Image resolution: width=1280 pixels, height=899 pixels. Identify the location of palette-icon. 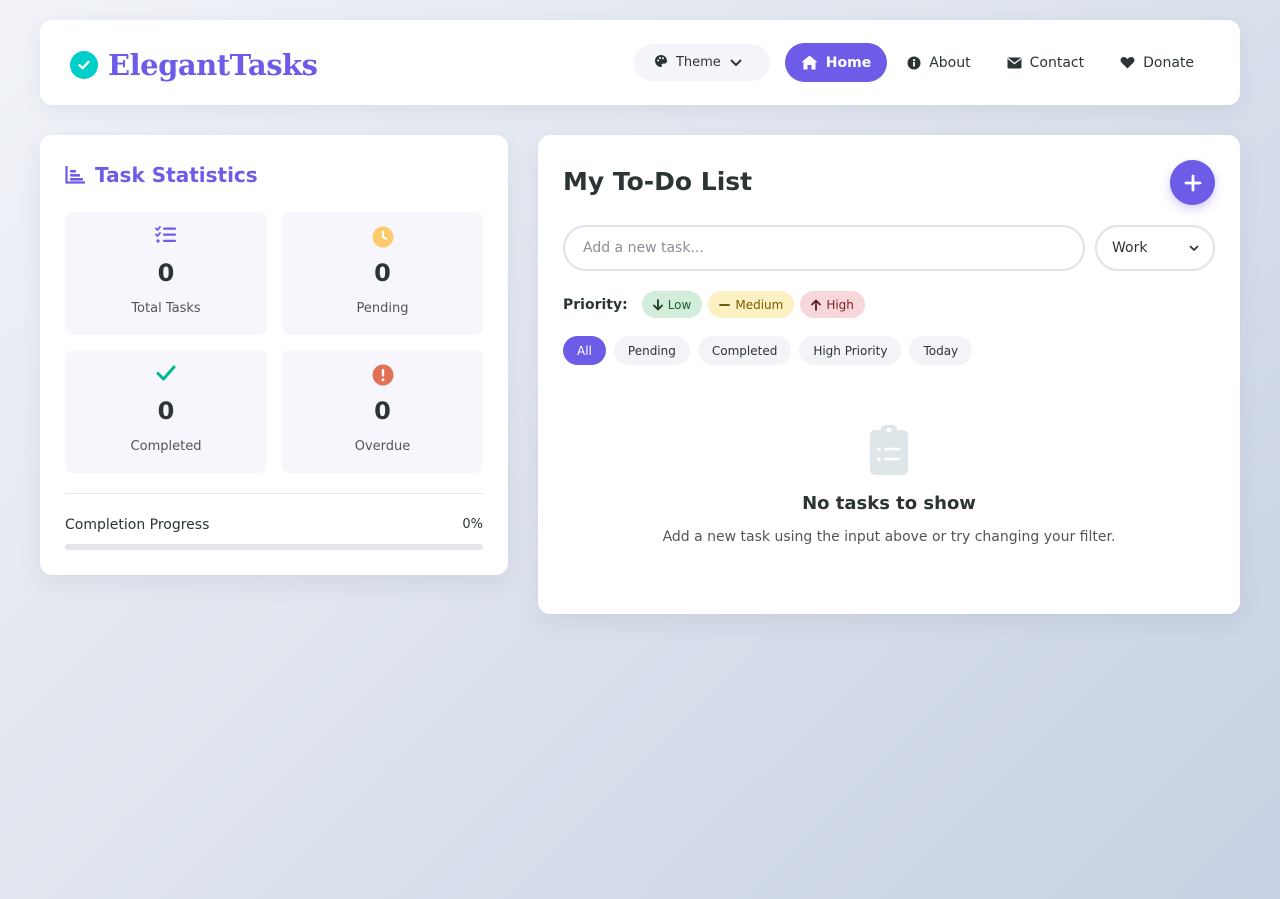
(665, 63).